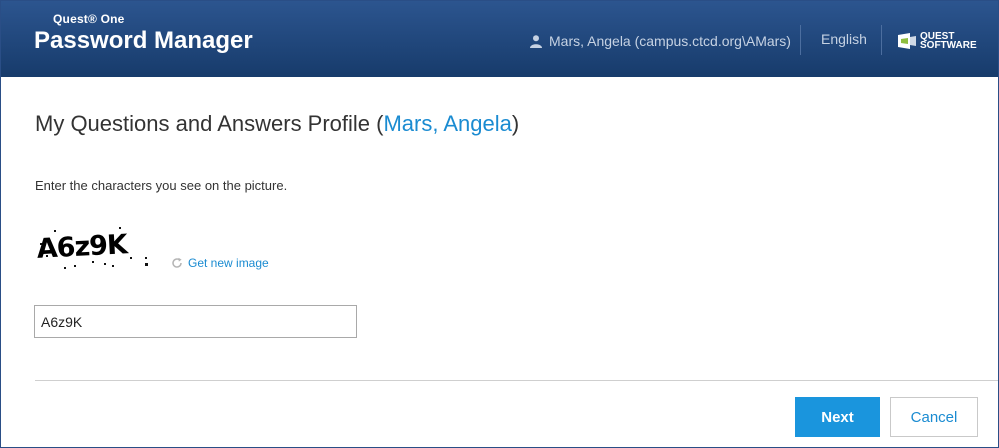  Describe the element at coordinates (209, 123) in the screenshot. I see `title-prefix: My Questions and Answers Profile (` at that location.